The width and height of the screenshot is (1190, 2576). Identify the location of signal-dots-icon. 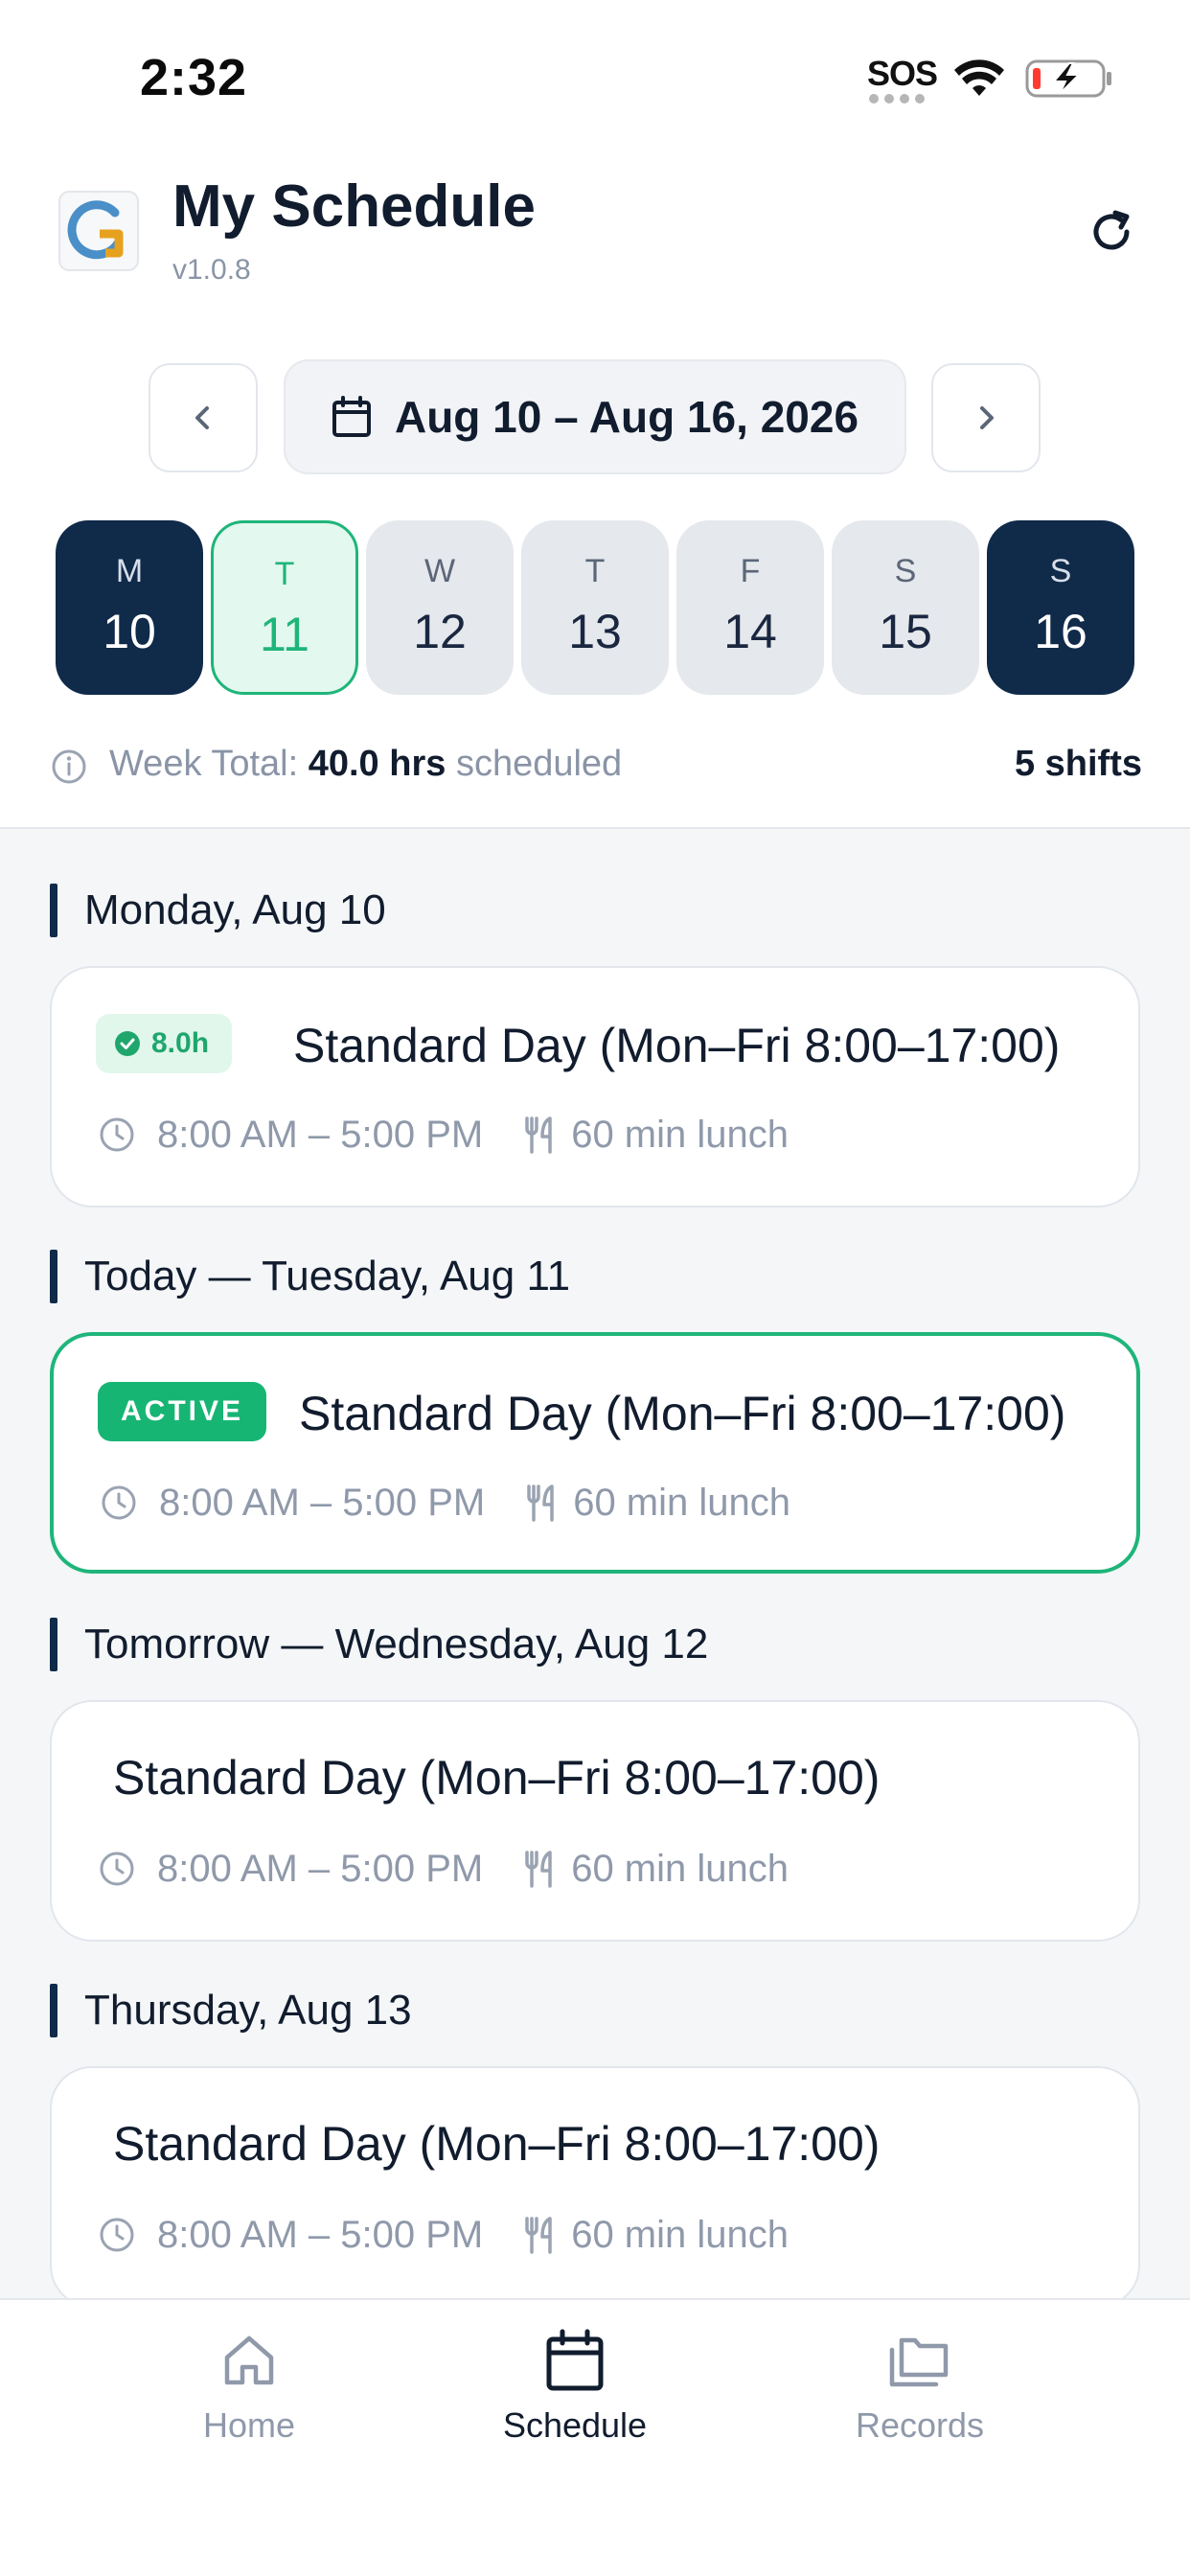
(900, 99).